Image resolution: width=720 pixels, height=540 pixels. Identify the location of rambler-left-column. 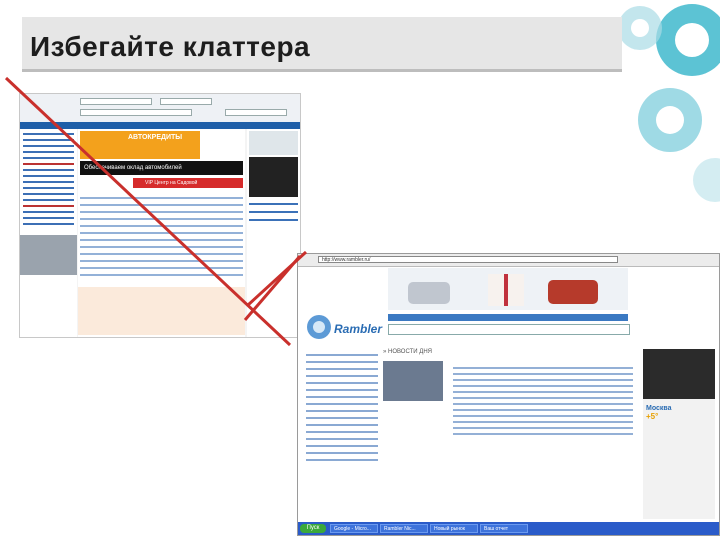
(342, 434).